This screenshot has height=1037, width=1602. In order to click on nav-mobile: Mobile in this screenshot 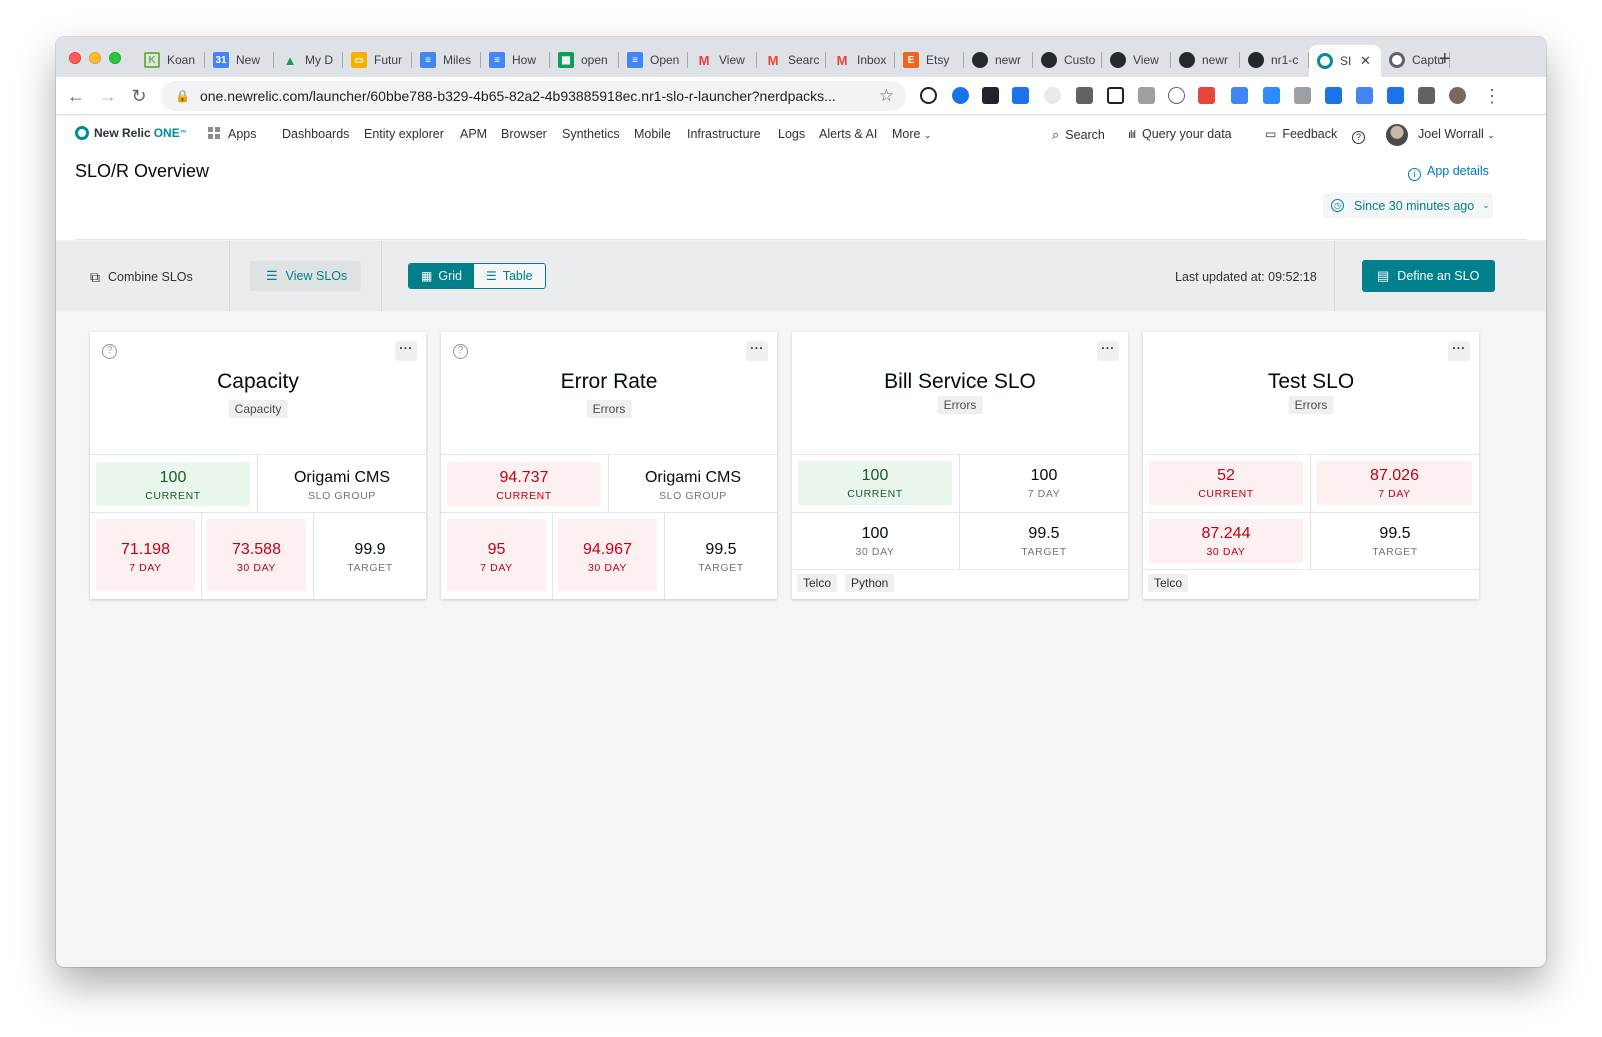, I will do `click(652, 134)`.